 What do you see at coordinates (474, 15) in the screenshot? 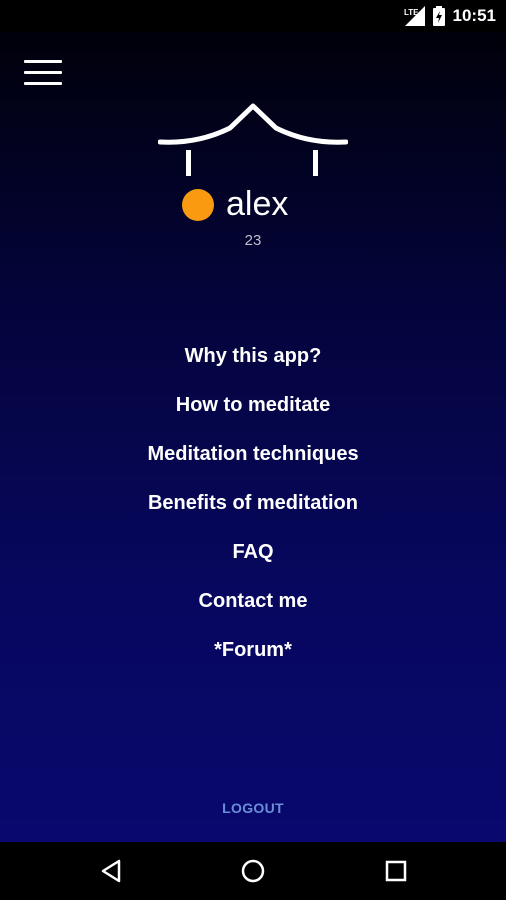
I see `status-time: 10:51` at bounding box center [474, 15].